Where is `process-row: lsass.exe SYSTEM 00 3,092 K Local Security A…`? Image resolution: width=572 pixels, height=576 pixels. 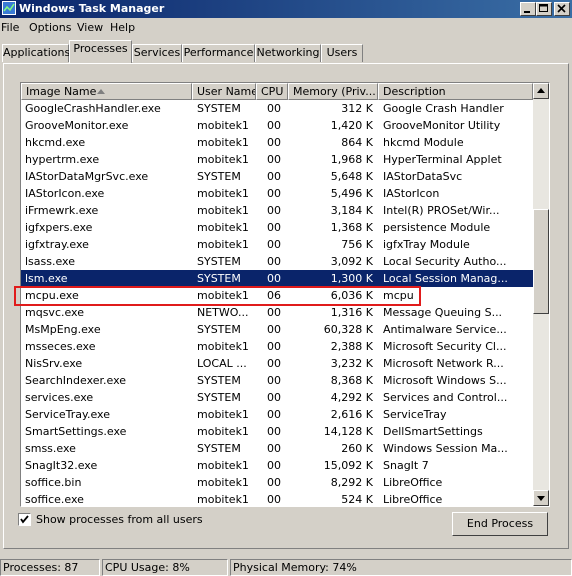 process-row: lsass.exe SYSTEM 00 3,092 K Local Security A… is located at coordinates (277, 261).